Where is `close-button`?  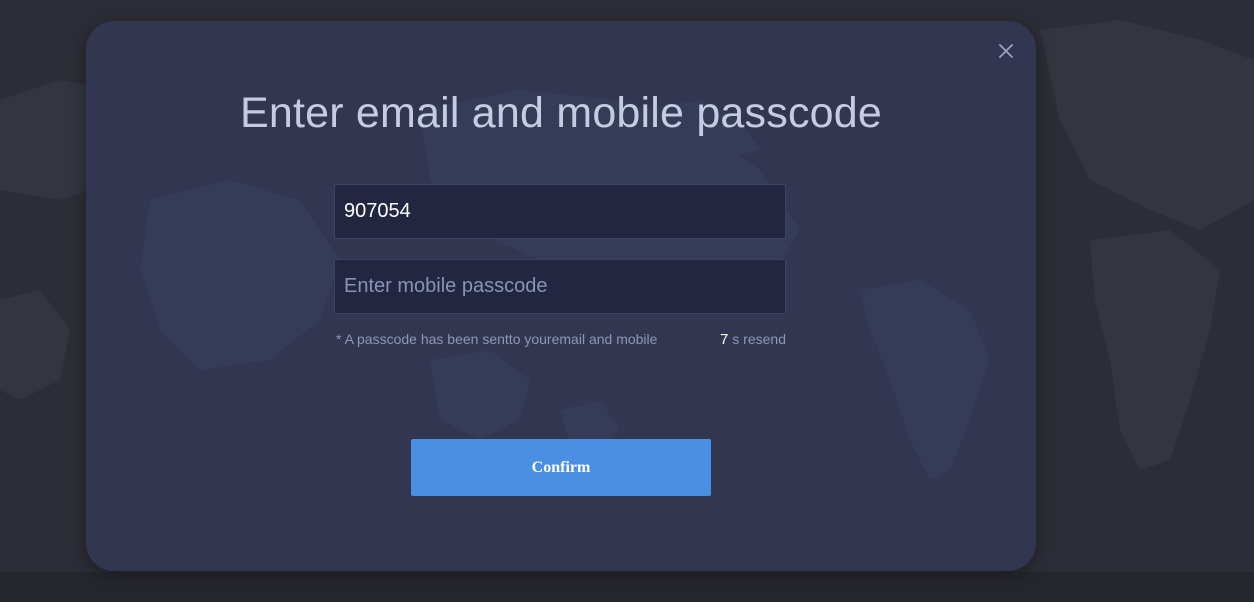 close-button is located at coordinates (1006, 51).